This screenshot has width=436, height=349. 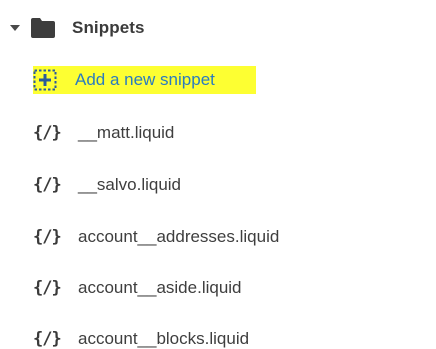 I want to click on file-item: {/} account__blocks.liquid, so click(x=141, y=335).